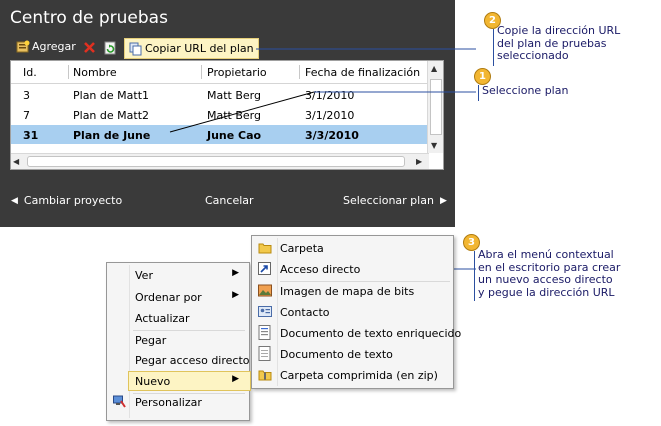  Describe the element at coordinates (264, 270) in the screenshot. I see `shortcut-icon` at that location.